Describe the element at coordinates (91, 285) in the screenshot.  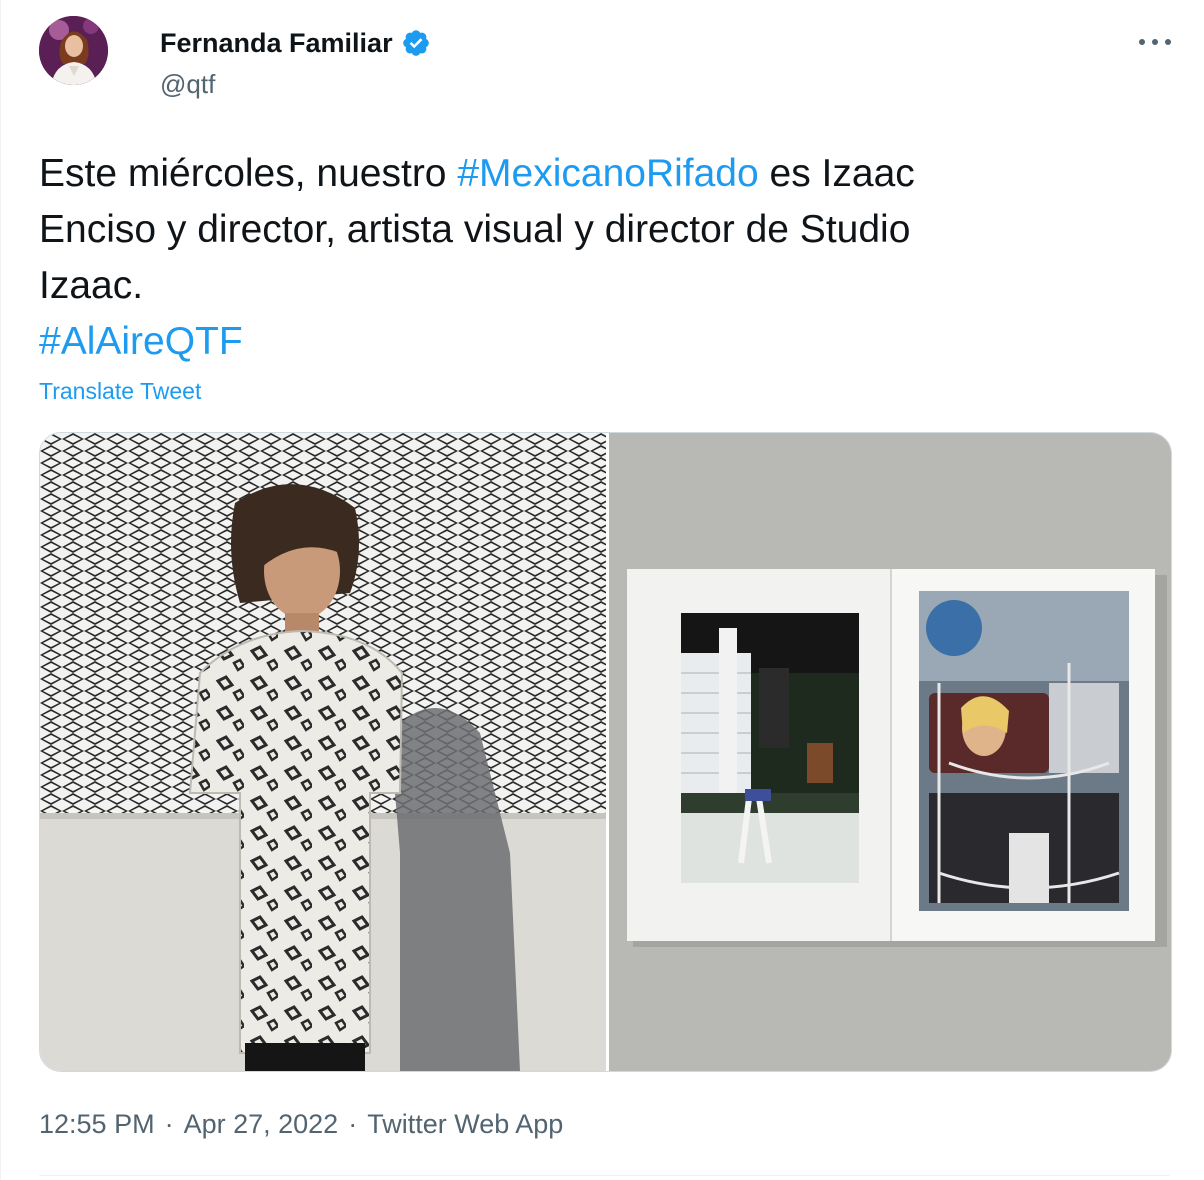
I see `tweet-text-line-3: Izaac.` at that location.